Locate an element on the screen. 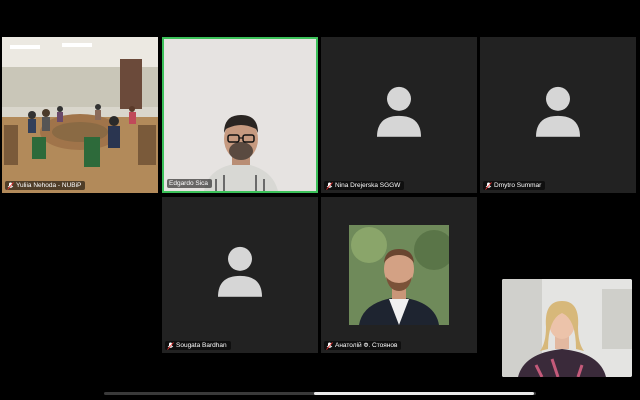  self-view-video is located at coordinates (567, 328).